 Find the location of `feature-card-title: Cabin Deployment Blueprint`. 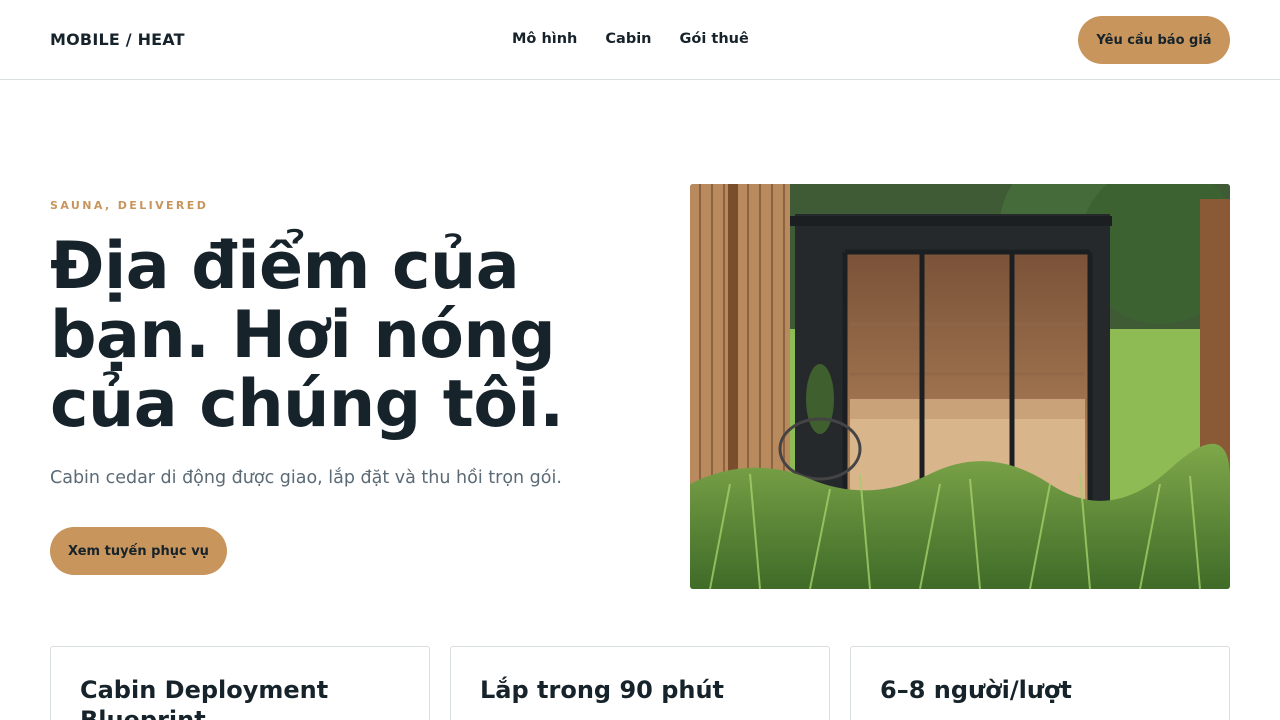

feature-card-title: Cabin Deployment Blueprint is located at coordinates (204, 698).